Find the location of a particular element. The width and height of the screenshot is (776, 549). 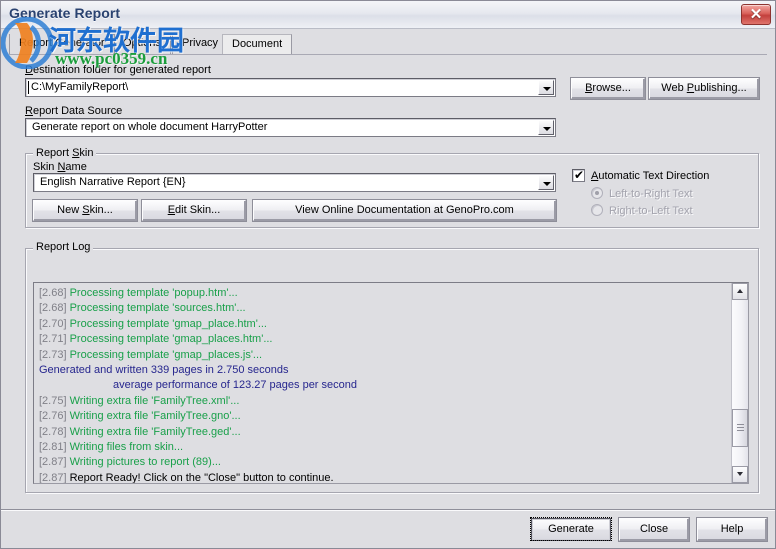

scroll-up-button is located at coordinates (740, 291).